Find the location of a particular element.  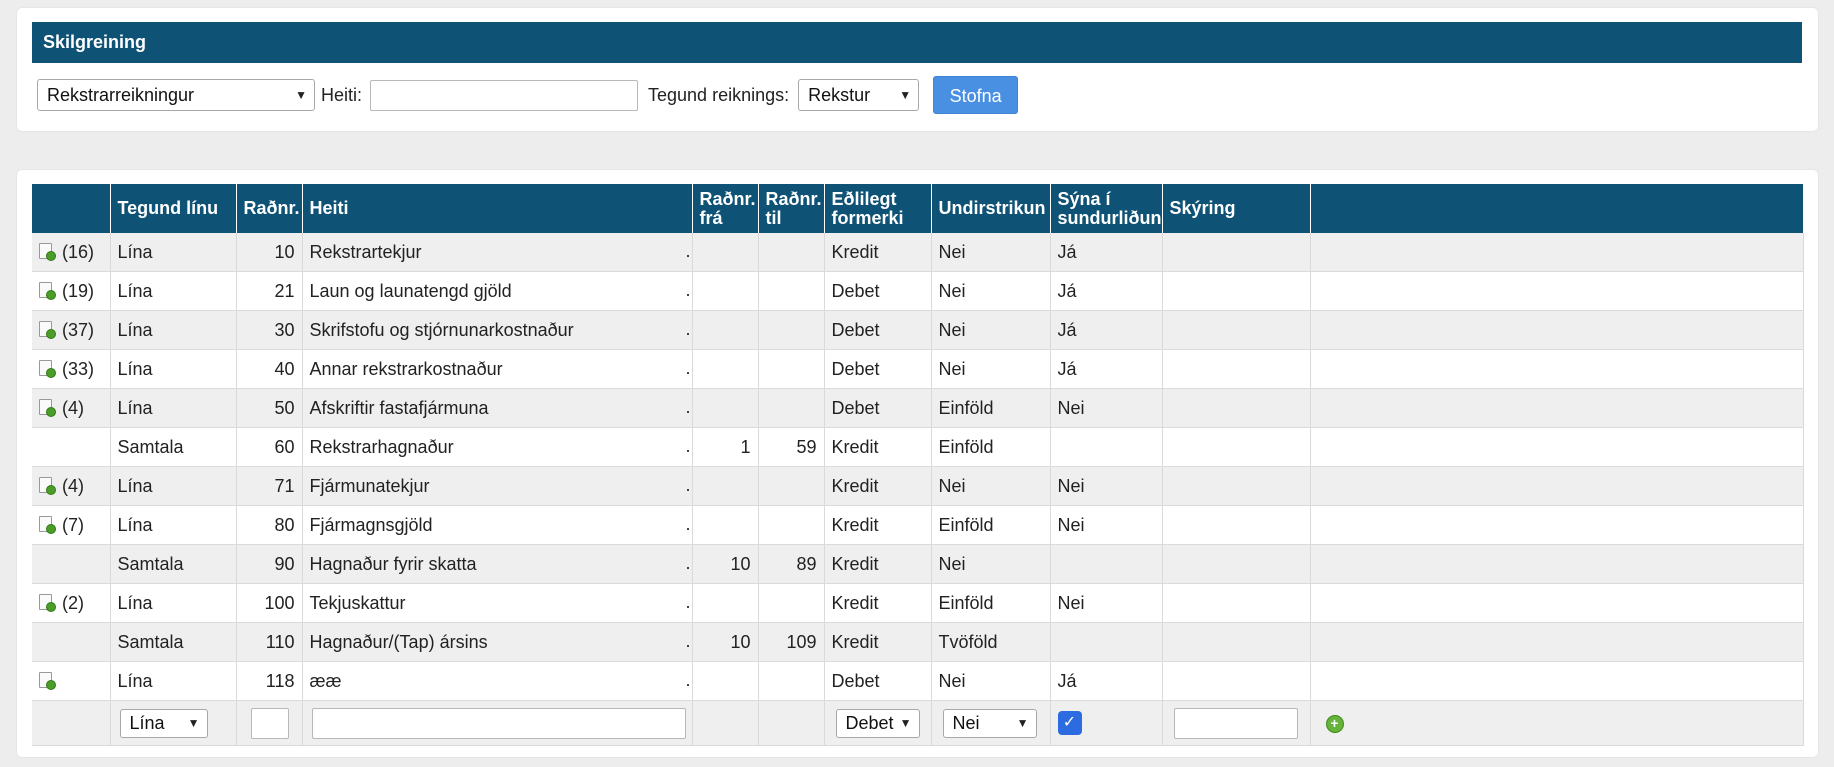

col-header-seq: Raðnr. is located at coordinates (269, 208).